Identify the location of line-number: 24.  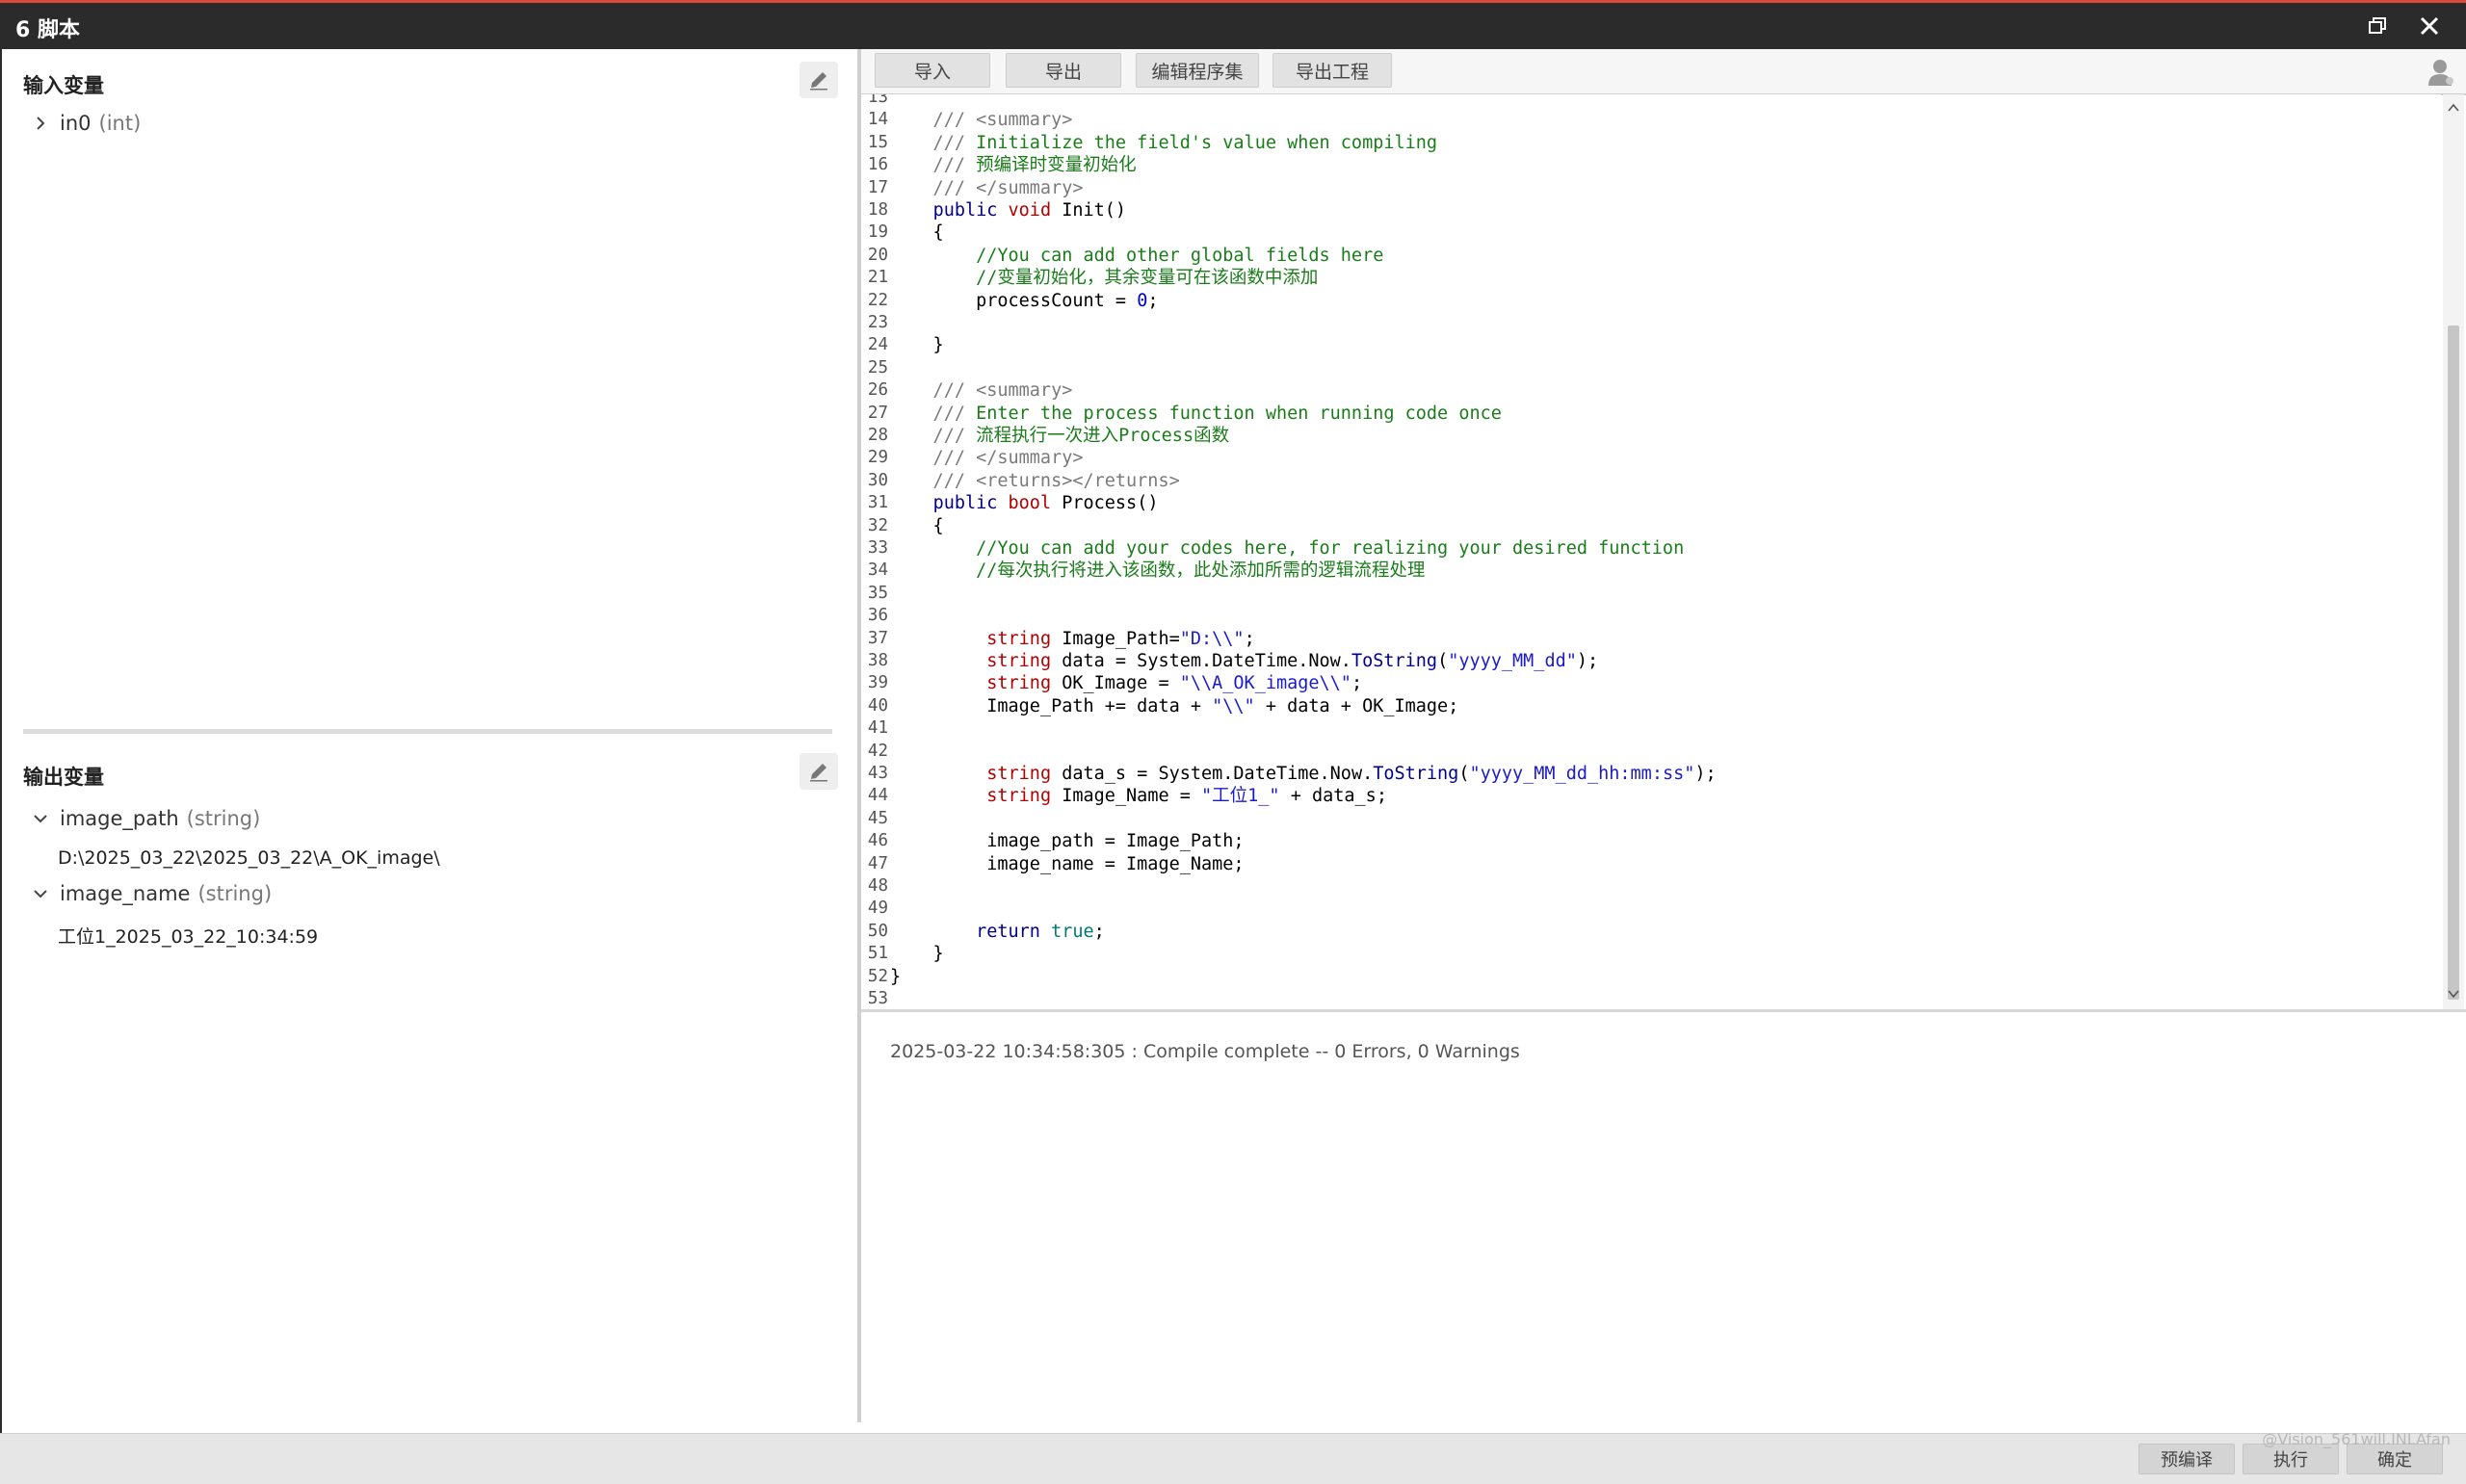
(877, 345).